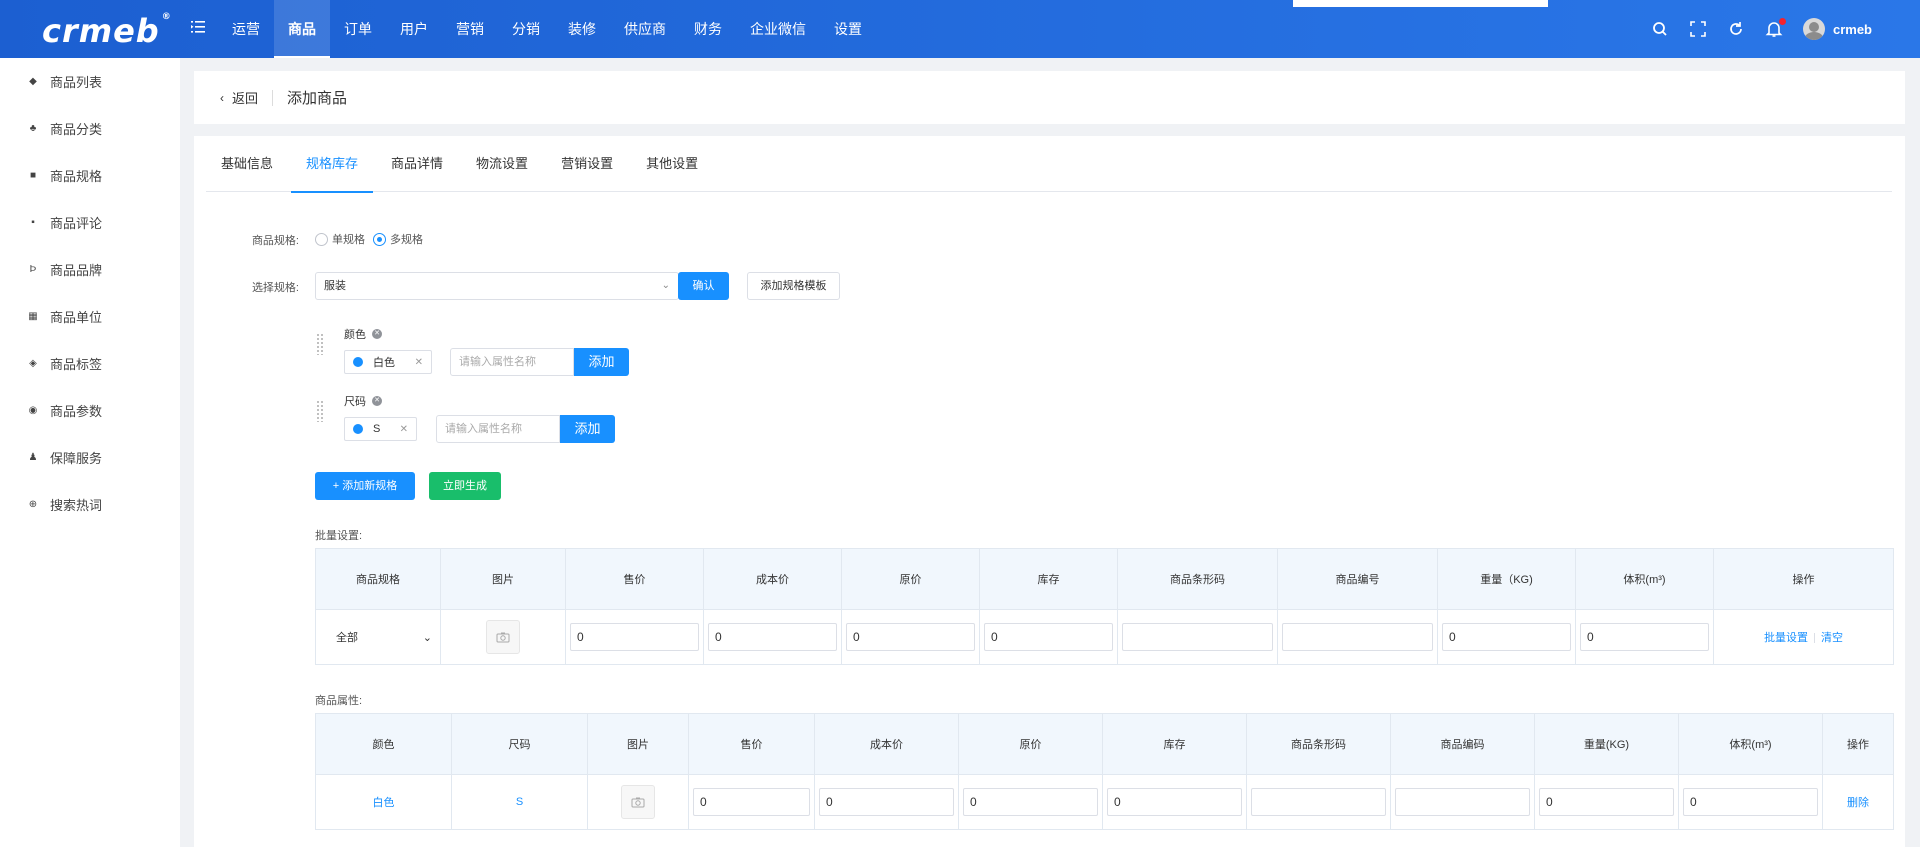  Describe the element at coordinates (1357, 637) in the screenshot. I see `batch-code-input` at that location.